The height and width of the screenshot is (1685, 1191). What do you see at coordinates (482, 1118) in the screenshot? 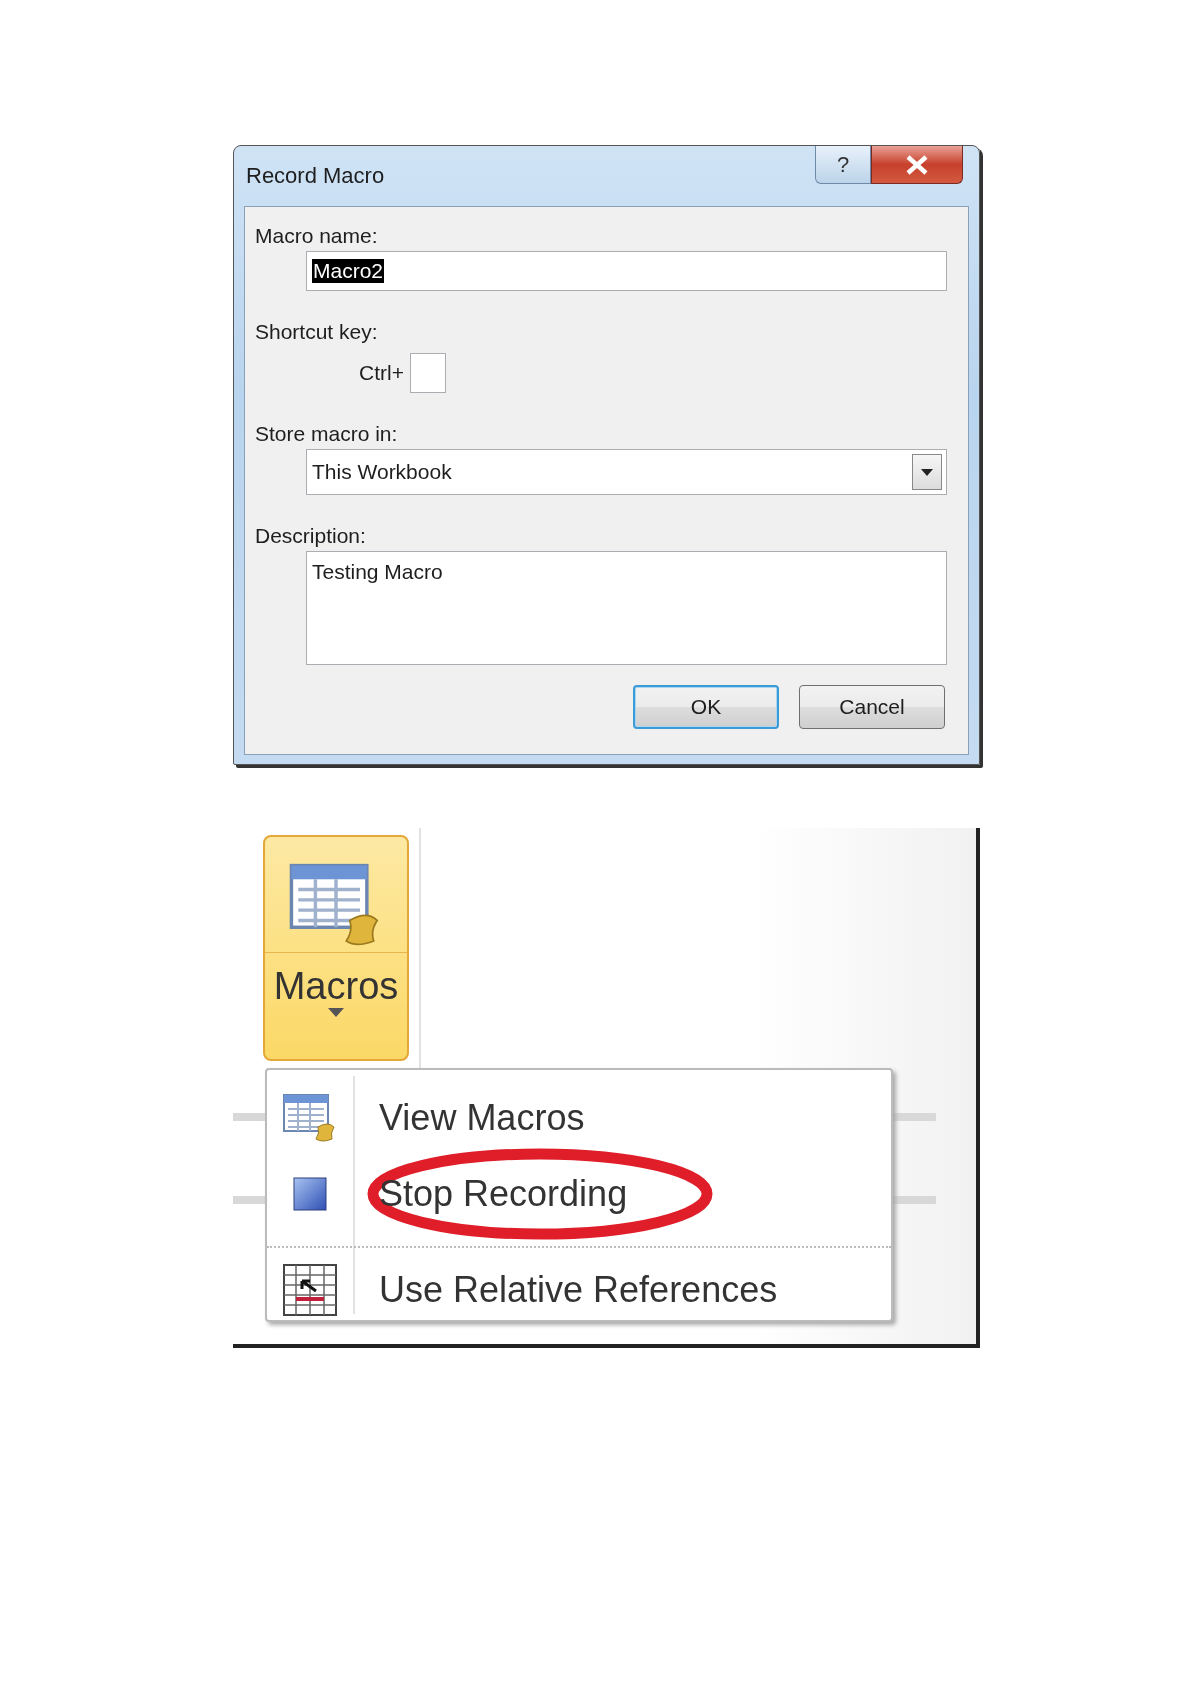
I see `menu-item: View Macros` at bounding box center [482, 1118].